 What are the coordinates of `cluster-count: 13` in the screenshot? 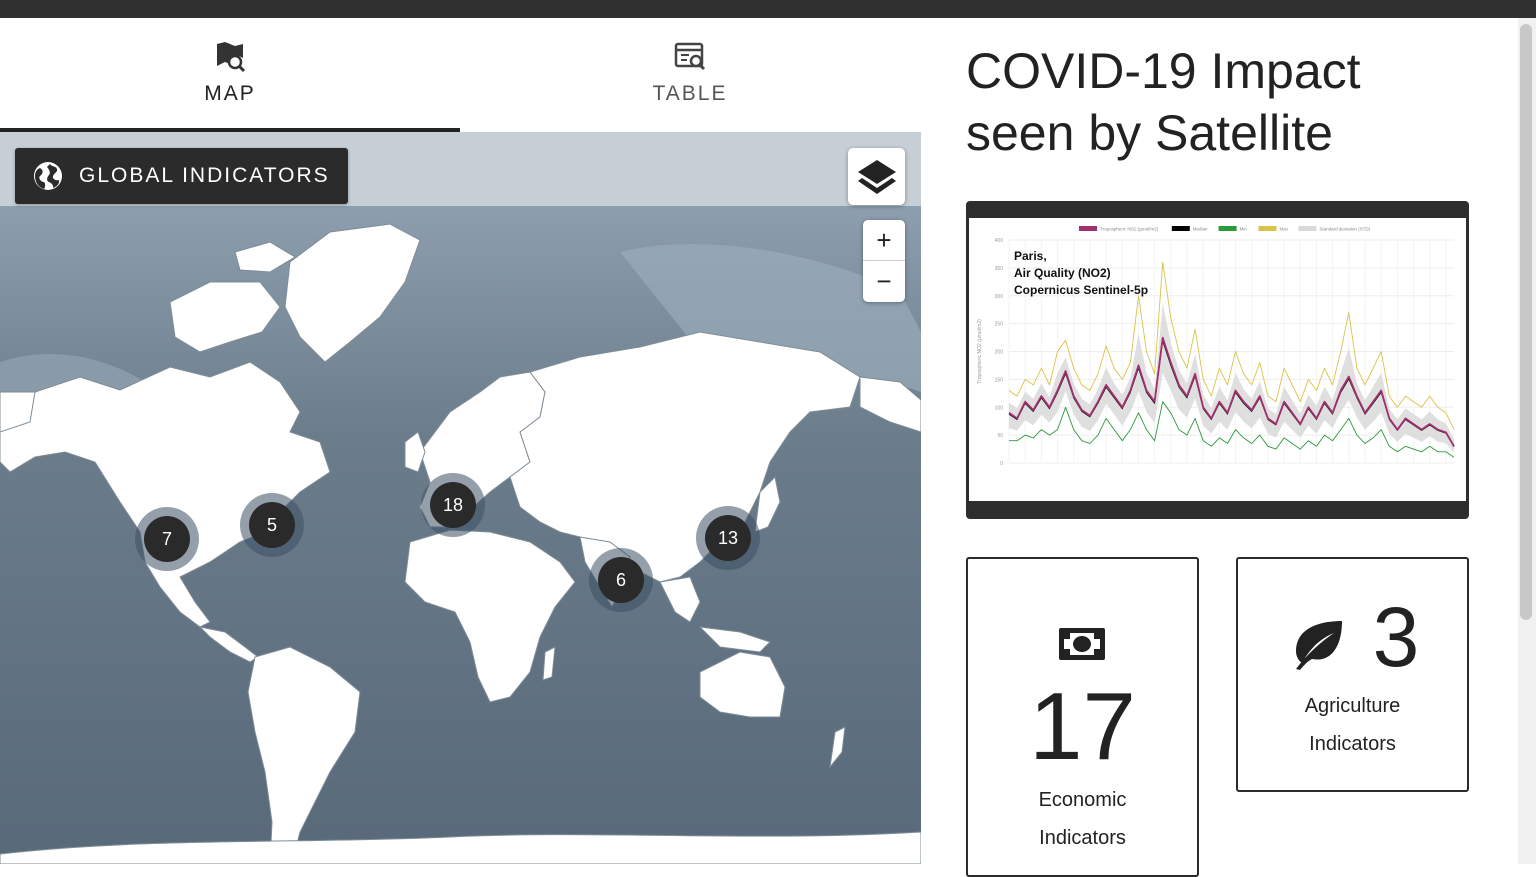 It's located at (728, 538).